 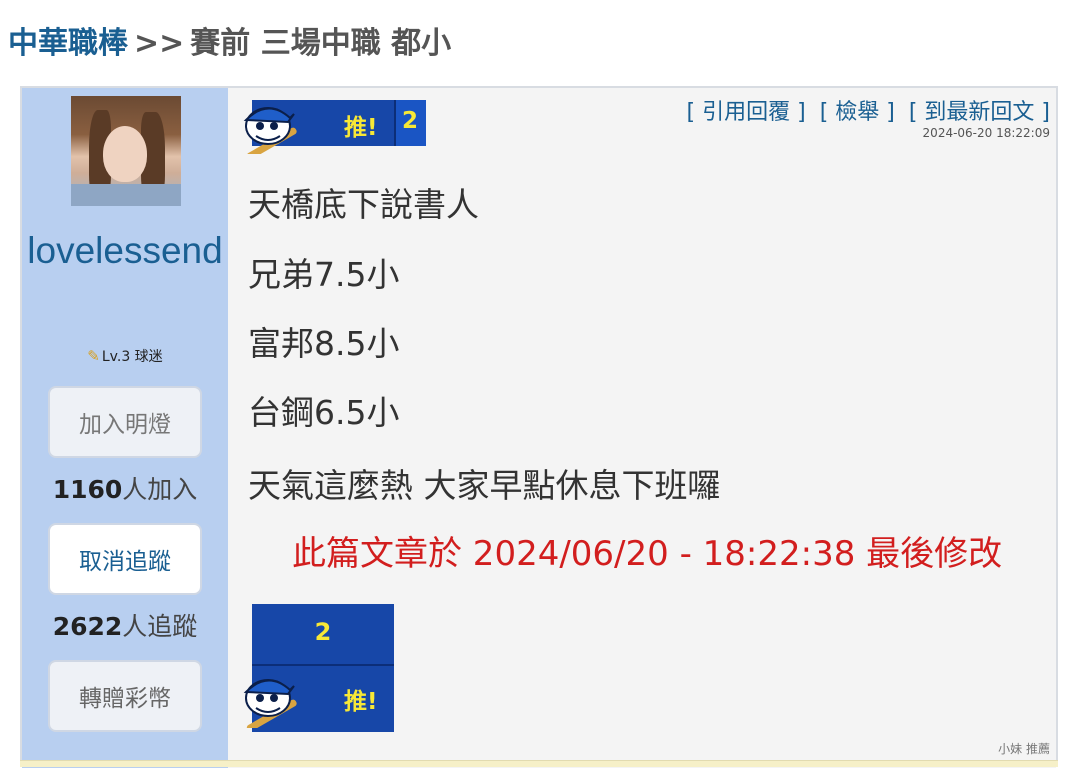 What do you see at coordinates (68, 43) in the screenshot?
I see `breadcrumb-forum-link: 中華職棒` at bounding box center [68, 43].